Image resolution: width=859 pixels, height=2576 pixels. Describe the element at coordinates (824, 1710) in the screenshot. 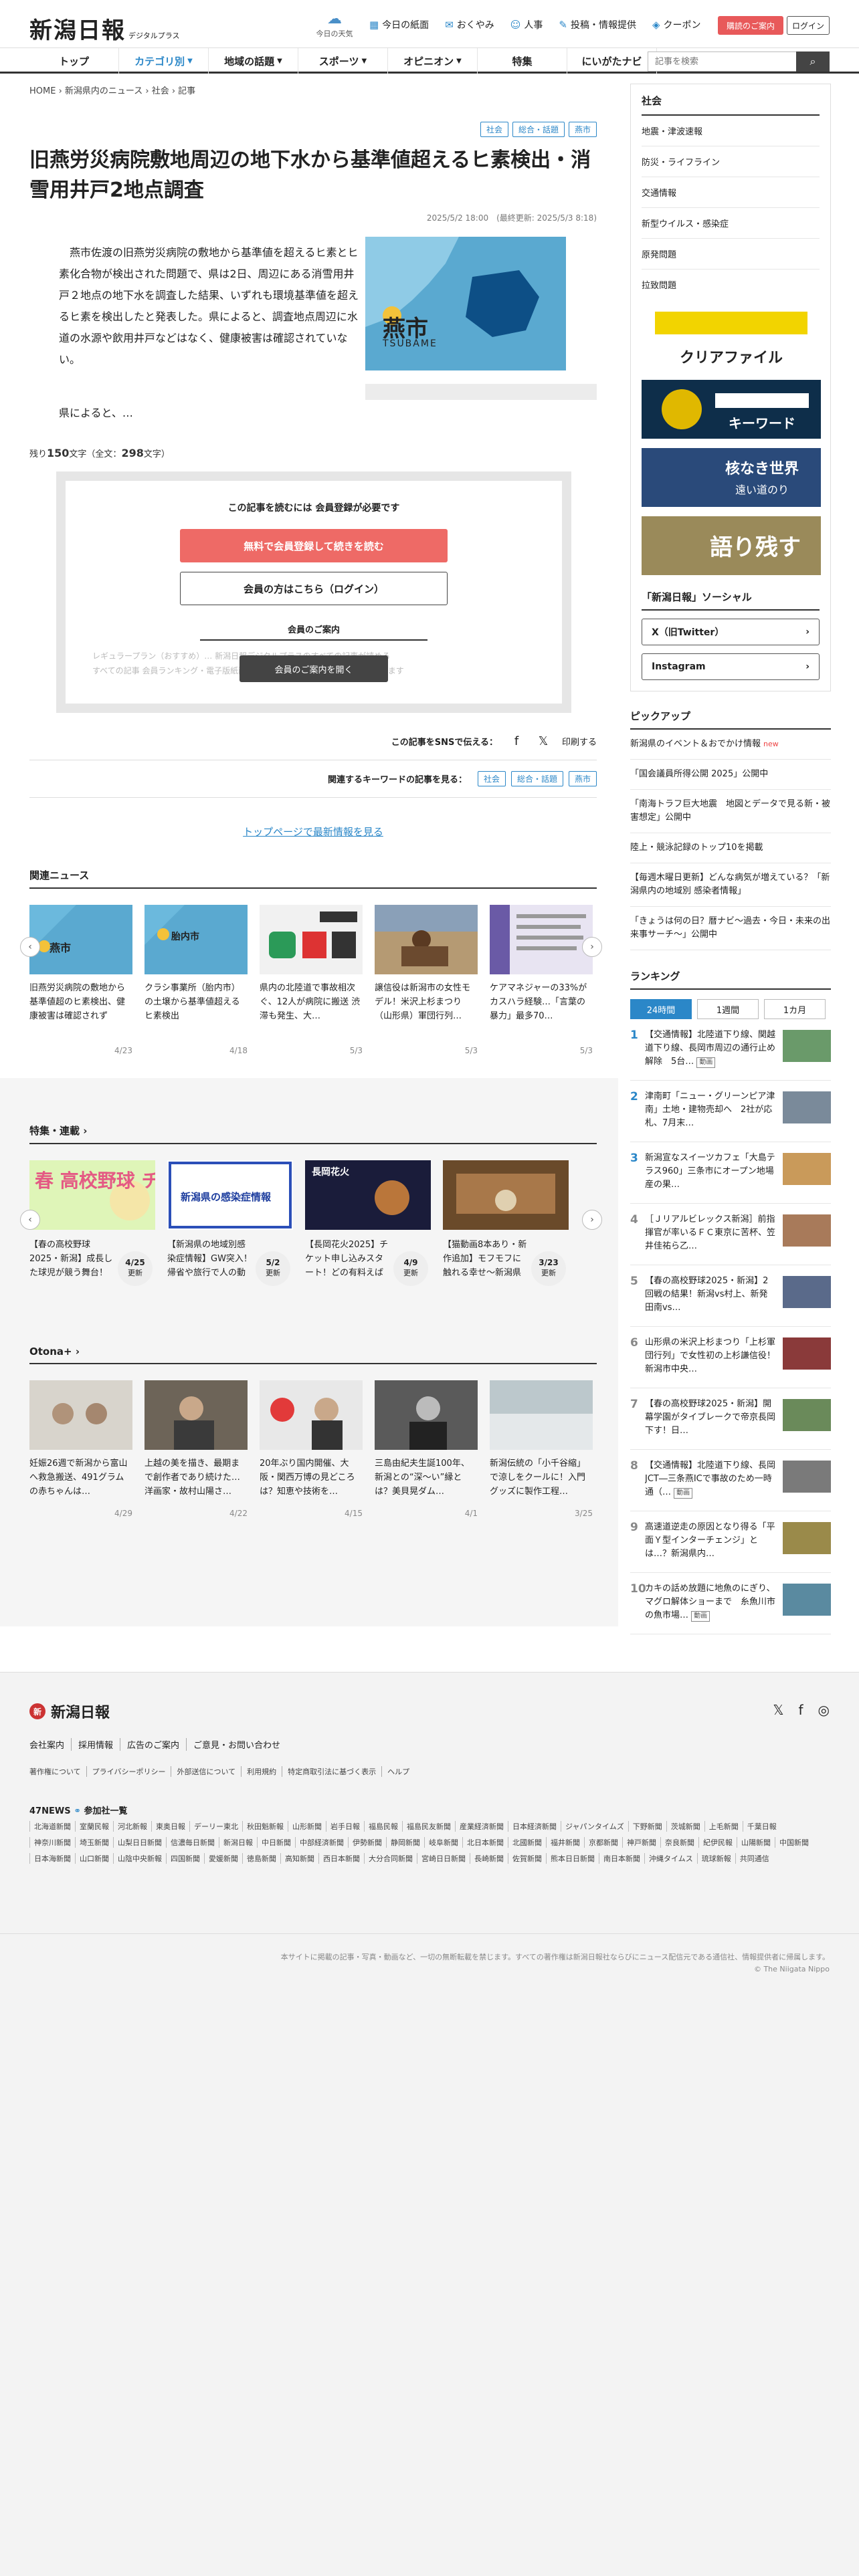

I see `instagram-icon: ◎` at that location.